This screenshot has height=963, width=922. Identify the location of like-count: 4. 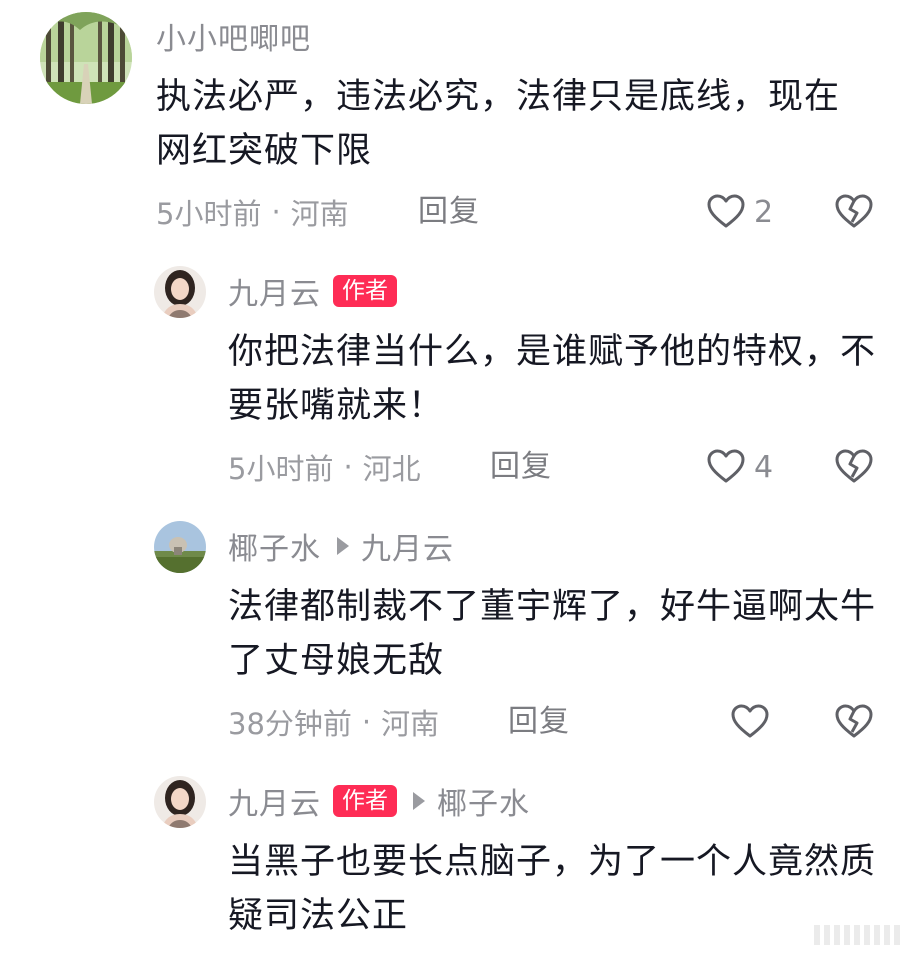
(764, 467).